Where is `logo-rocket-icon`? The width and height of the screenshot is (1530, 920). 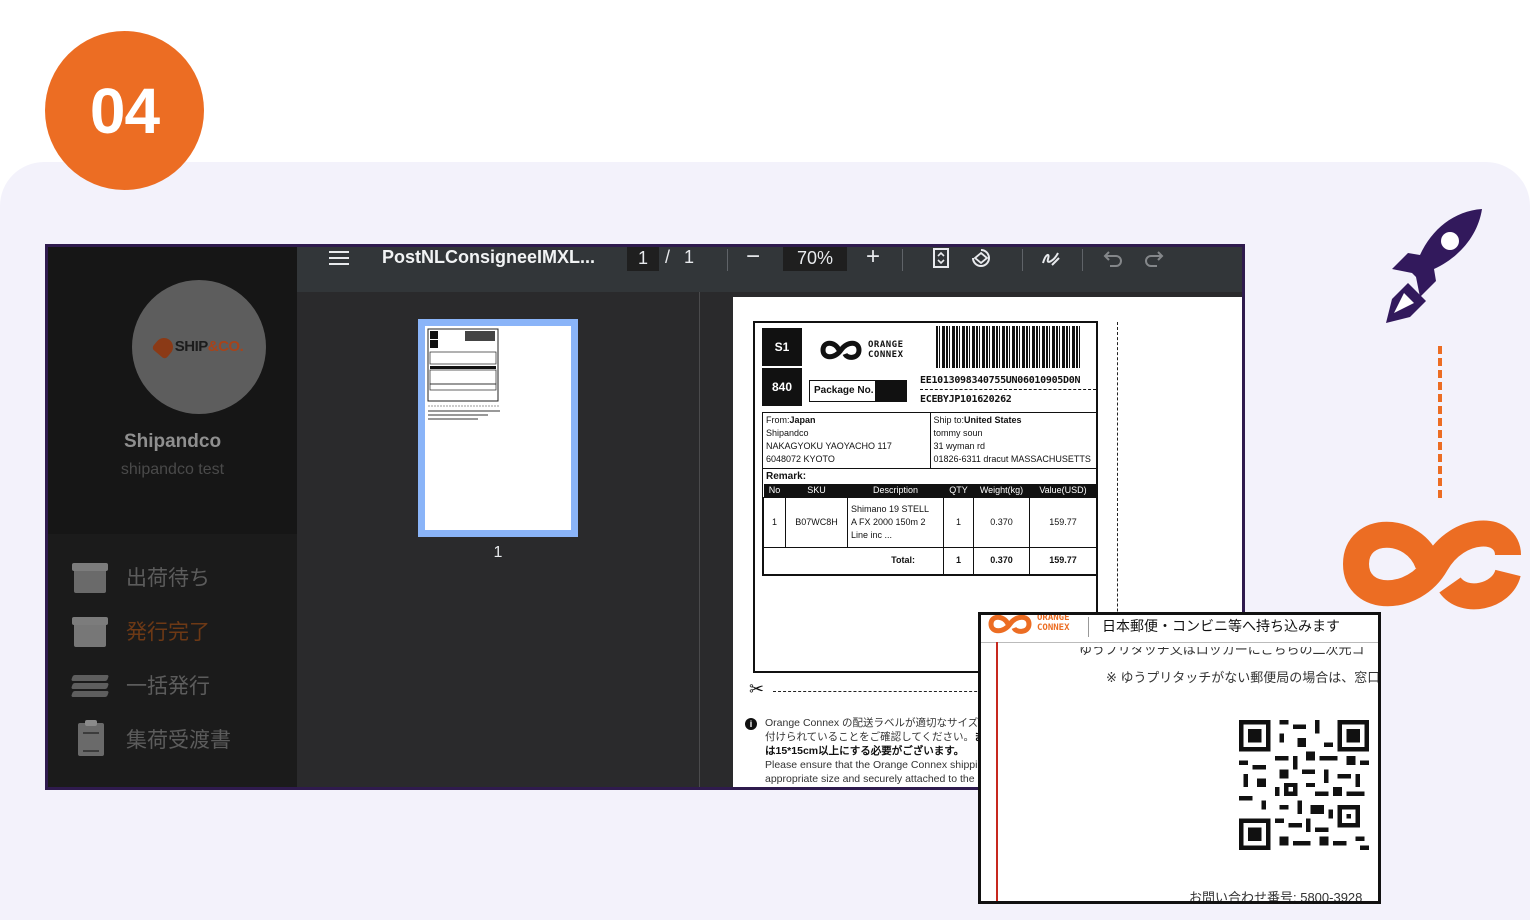
logo-rocket-icon is located at coordinates (164, 347).